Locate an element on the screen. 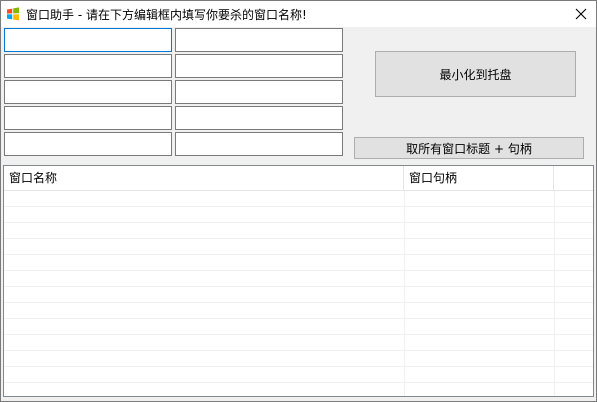 This screenshot has width=597, height=402. column-header-window-name: 窗口名称 is located at coordinates (204, 178).